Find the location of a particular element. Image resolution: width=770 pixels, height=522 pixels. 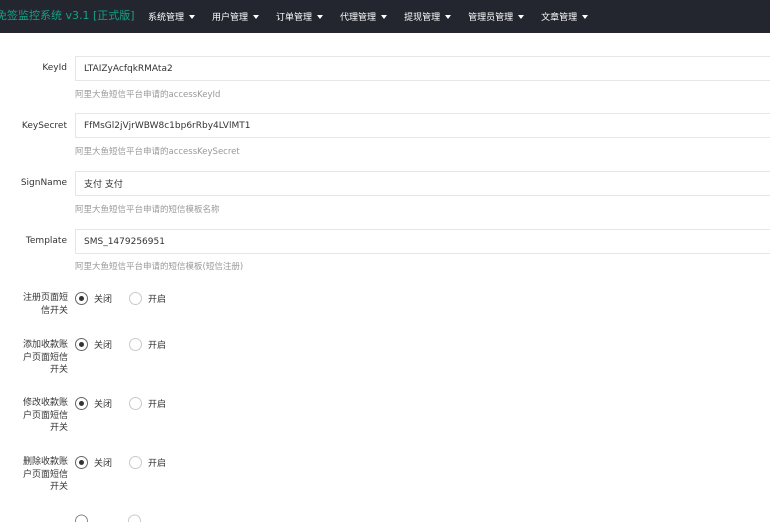

signname-input is located at coordinates (422, 183).